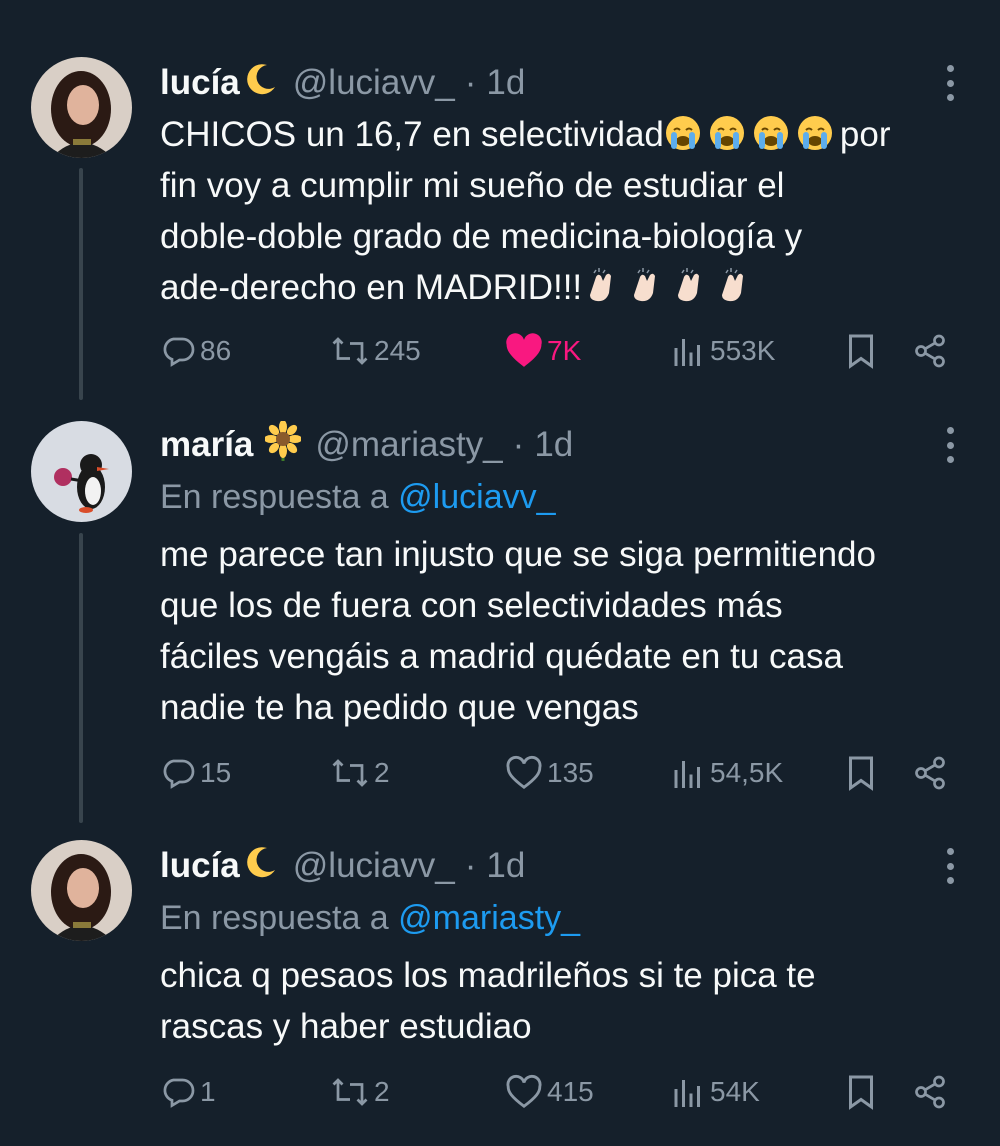 Image resolution: width=1000 pixels, height=1146 pixels. Describe the element at coordinates (216, 772) in the screenshot. I see `reply-count: 15` at that location.